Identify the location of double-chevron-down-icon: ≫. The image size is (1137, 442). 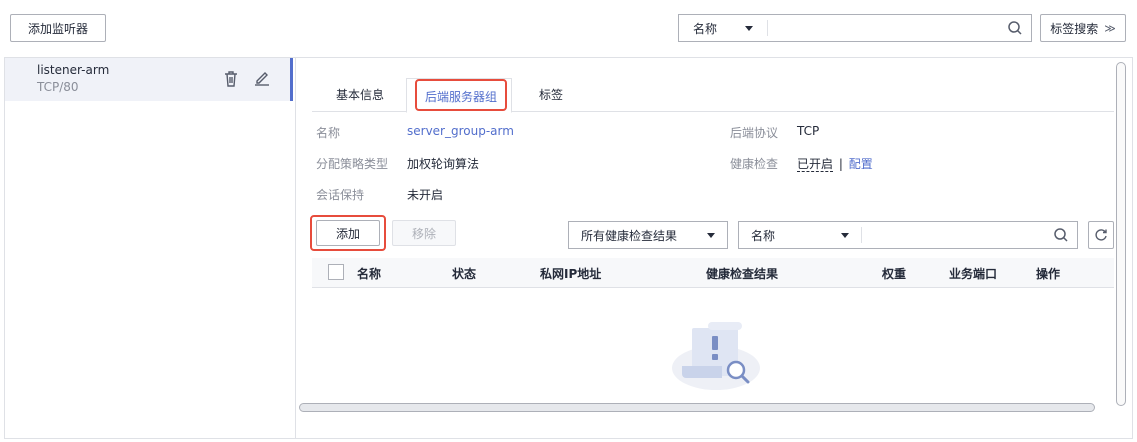
(1110, 28).